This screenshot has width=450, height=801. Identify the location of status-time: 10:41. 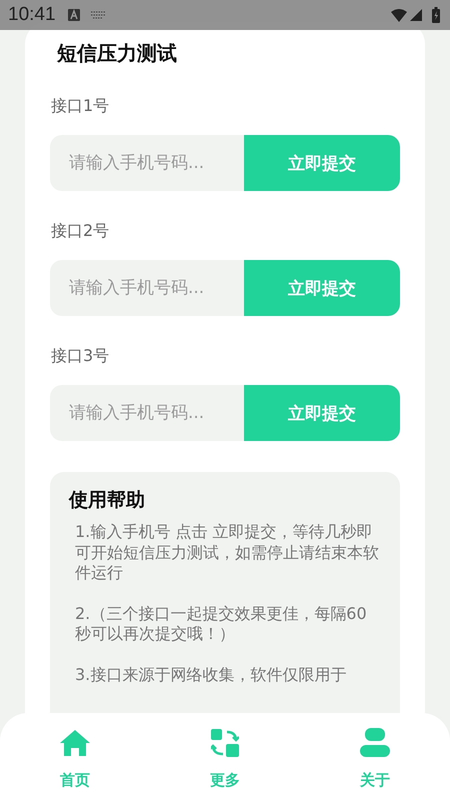
(32, 15).